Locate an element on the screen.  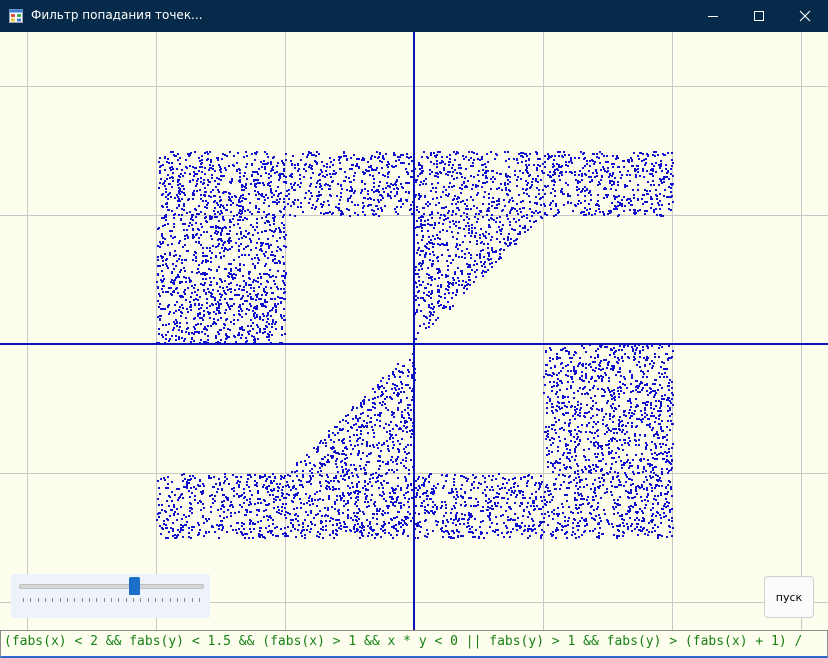
window-app-icon is located at coordinates (16, 16).